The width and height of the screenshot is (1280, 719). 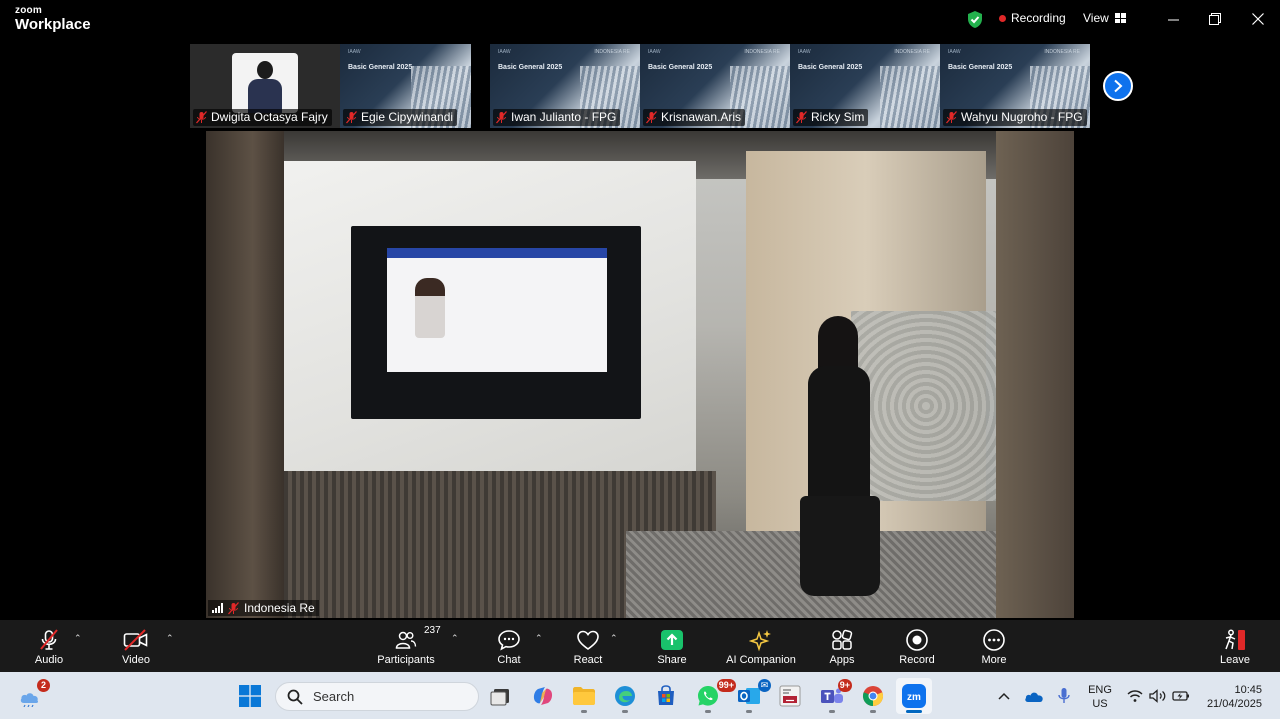 What do you see at coordinates (873, 696) in the screenshot?
I see `taskbar-chrome` at bounding box center [873, 696].